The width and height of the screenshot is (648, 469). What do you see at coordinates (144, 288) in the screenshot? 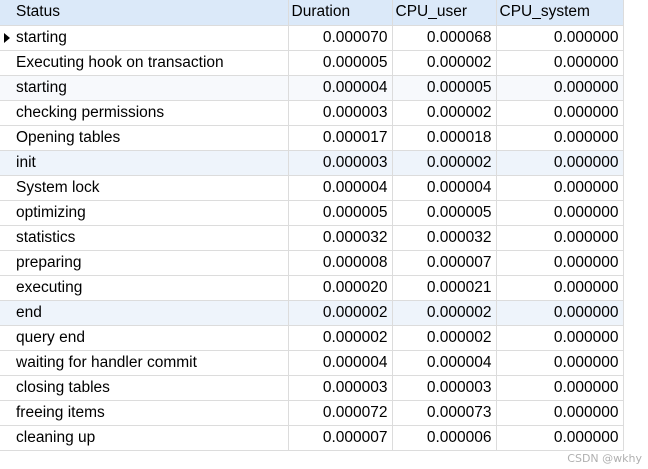
I see `status-cell: executing` at bounding box center [144, 288].